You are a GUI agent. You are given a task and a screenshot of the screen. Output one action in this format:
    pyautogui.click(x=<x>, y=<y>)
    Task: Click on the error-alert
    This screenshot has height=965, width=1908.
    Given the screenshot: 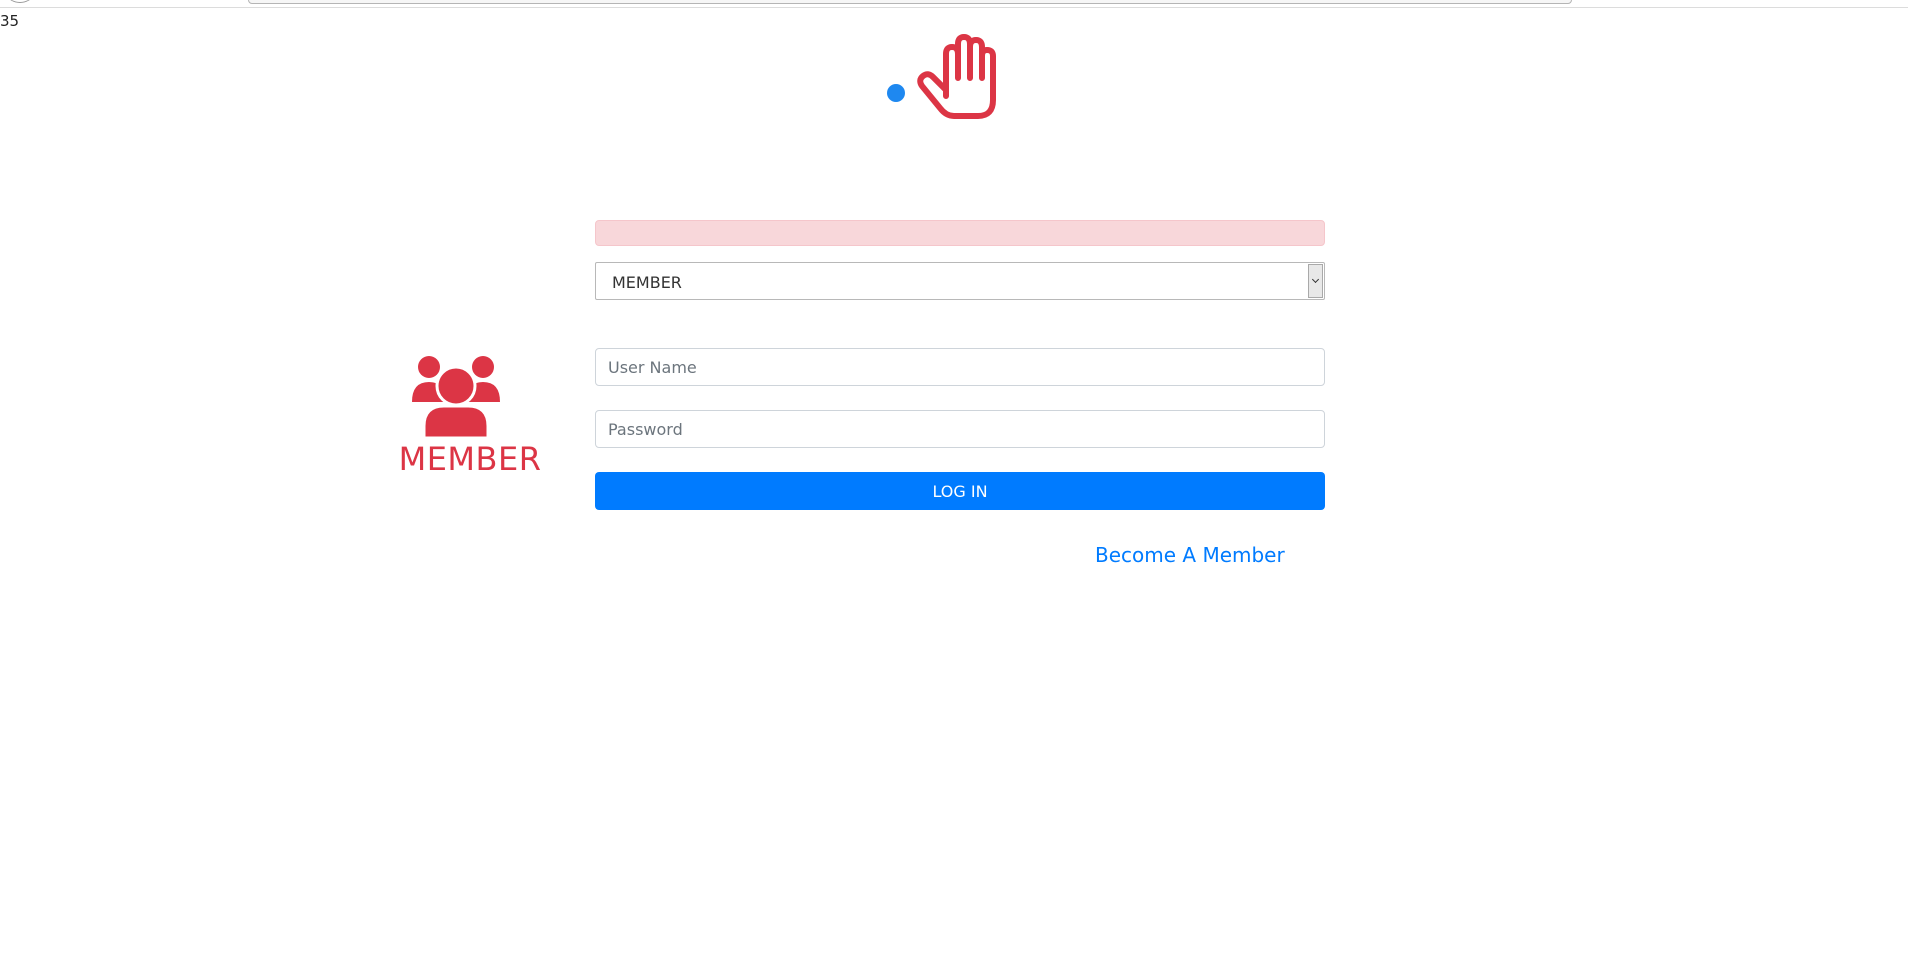 What is the action you would take?
    pyautogui.click(x=960, y=233)
    